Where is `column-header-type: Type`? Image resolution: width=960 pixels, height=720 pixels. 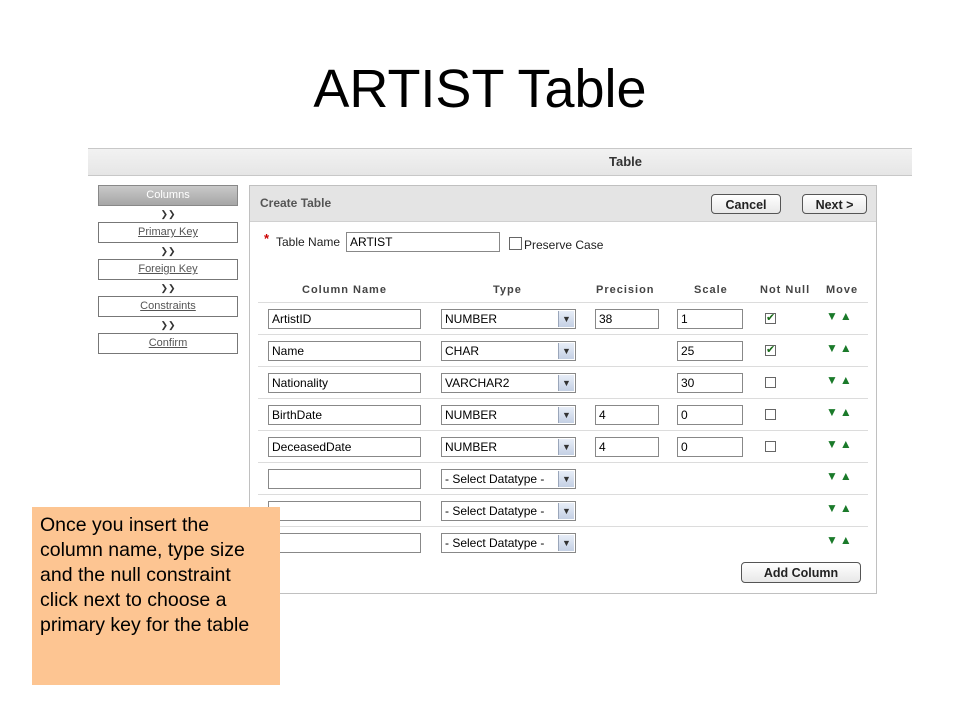 column-header-type: Type is located at coordinates (507, 290).